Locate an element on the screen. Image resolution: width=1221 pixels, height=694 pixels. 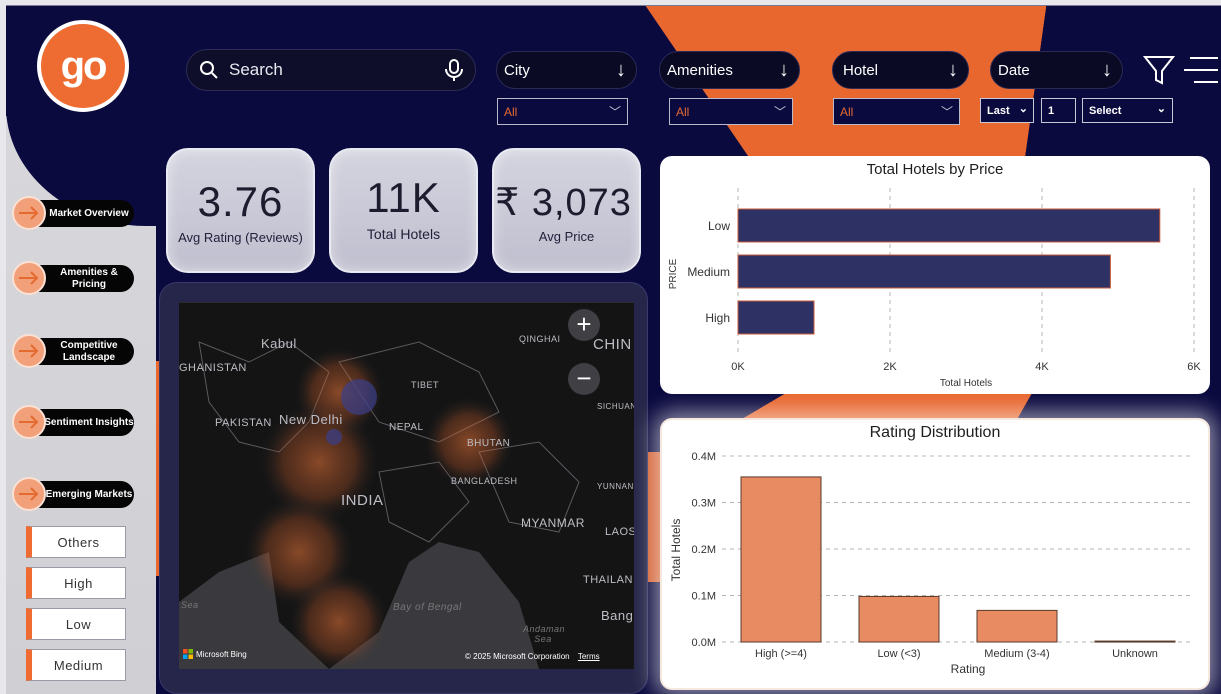
map-label: Andaman Sea is located at coordinates (544, 634).